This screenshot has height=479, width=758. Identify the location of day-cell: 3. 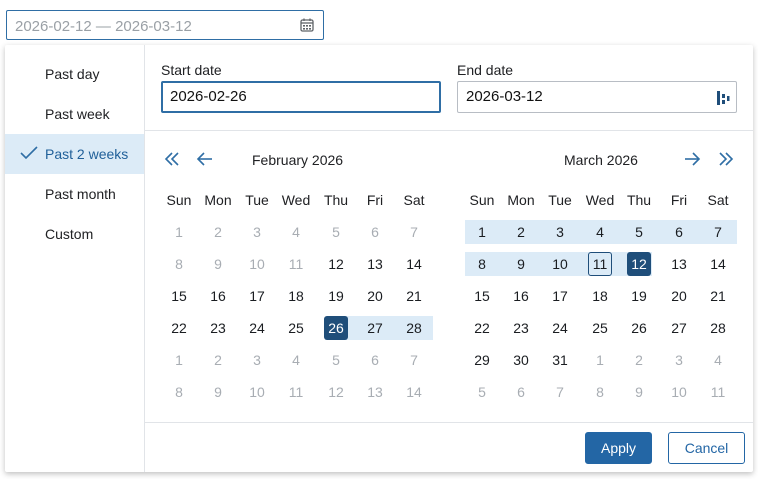
(560, 232).